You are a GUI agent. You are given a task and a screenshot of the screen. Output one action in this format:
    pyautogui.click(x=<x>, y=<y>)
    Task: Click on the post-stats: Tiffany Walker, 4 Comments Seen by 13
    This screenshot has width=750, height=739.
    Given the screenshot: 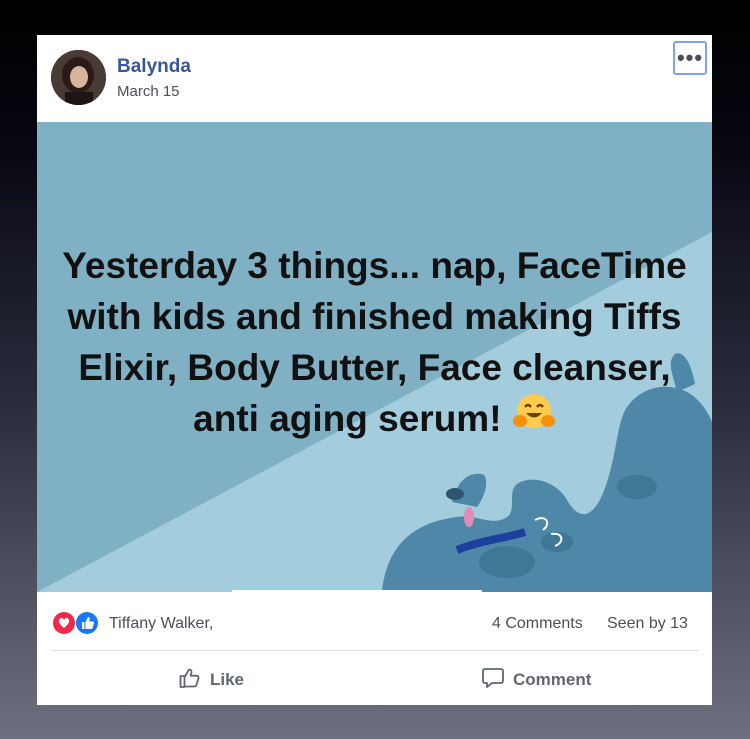 What is the action you would take?
    pyautogui.click(x=374, y=624)
    